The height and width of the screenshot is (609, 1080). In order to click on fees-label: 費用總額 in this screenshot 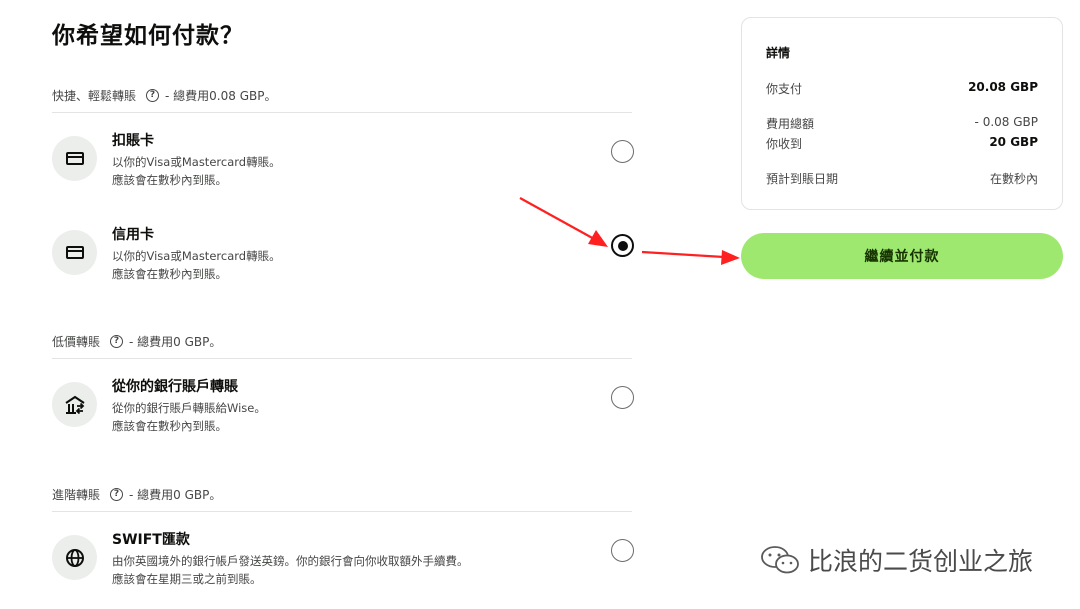, I will do `click(790, 124)`.